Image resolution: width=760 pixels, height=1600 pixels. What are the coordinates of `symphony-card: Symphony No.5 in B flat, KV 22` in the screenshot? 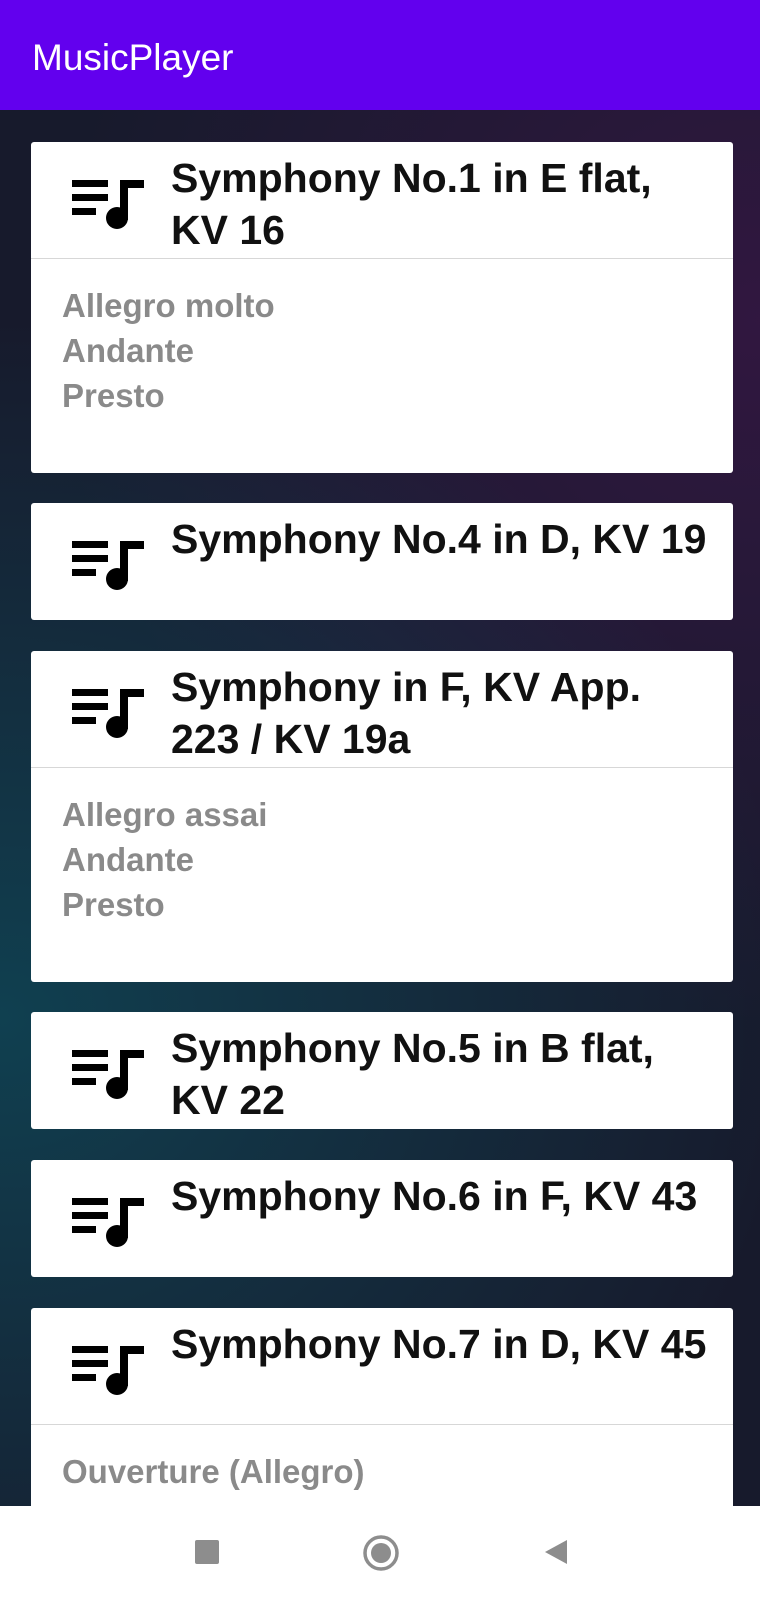 It's located at (382, 1070).